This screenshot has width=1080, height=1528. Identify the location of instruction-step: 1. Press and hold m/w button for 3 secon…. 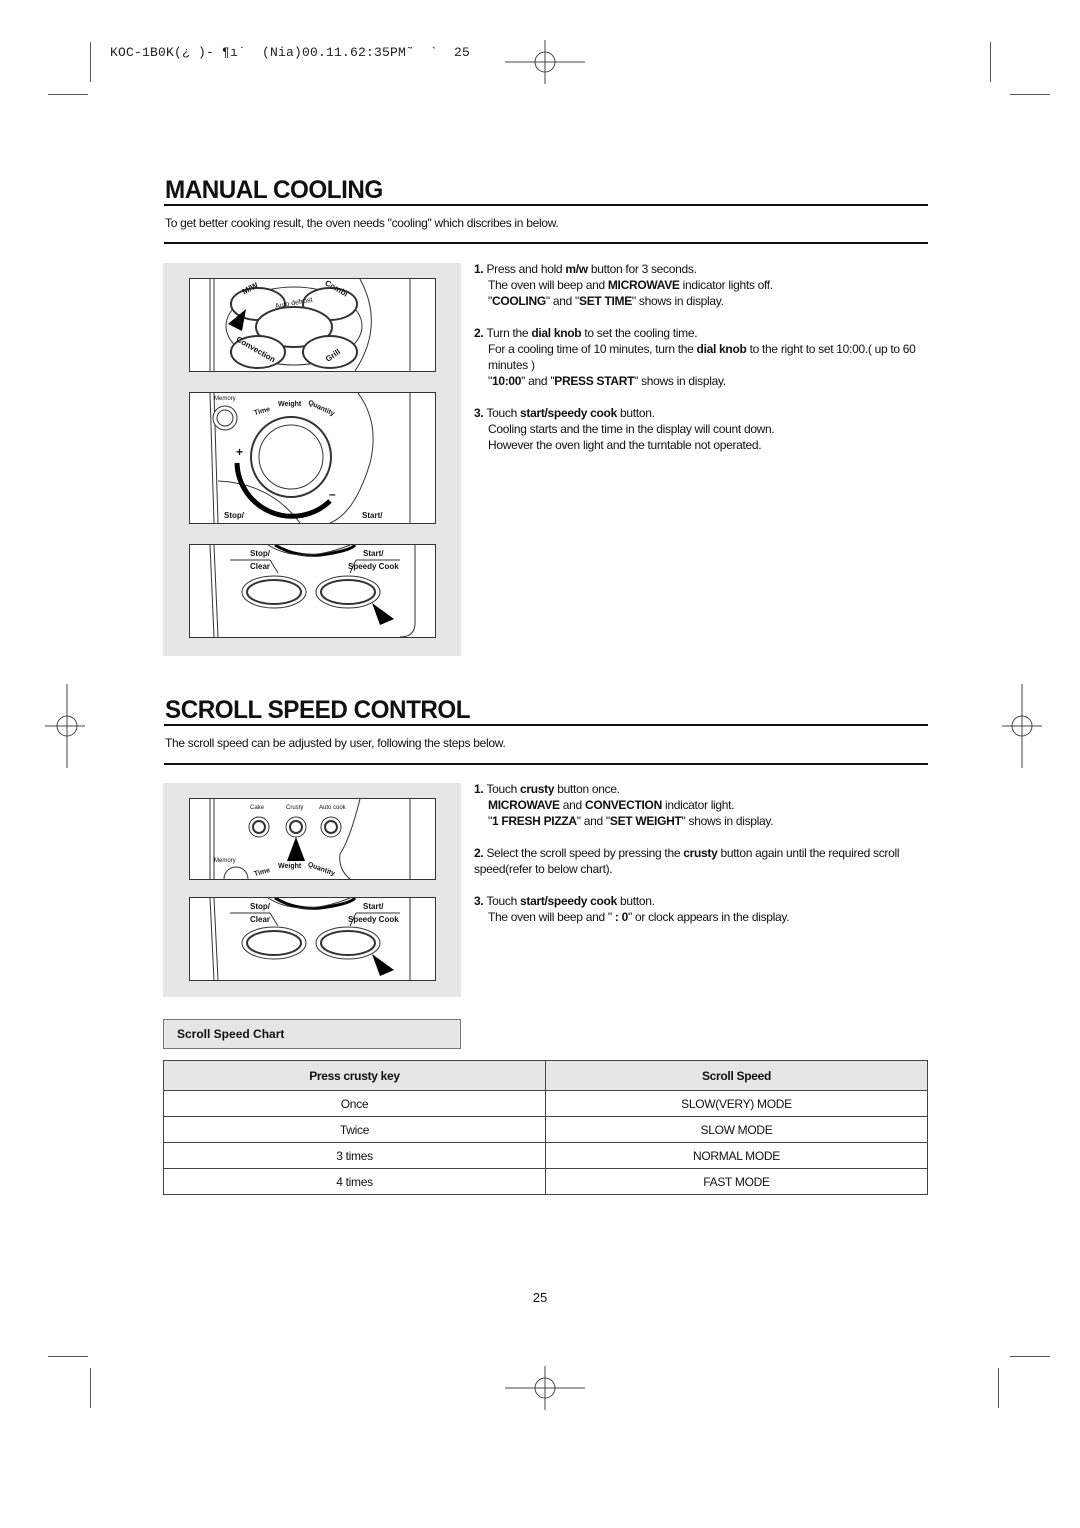
(702, 285).